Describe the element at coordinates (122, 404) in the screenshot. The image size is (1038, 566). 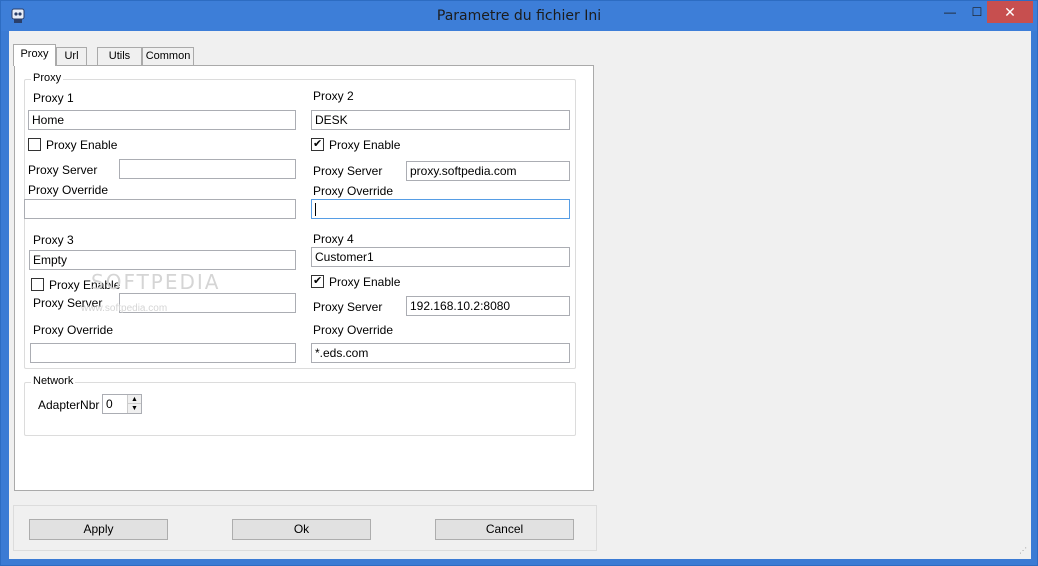
I see `adapter-nbr-stepper: 0 ▲ ▼` at that location.